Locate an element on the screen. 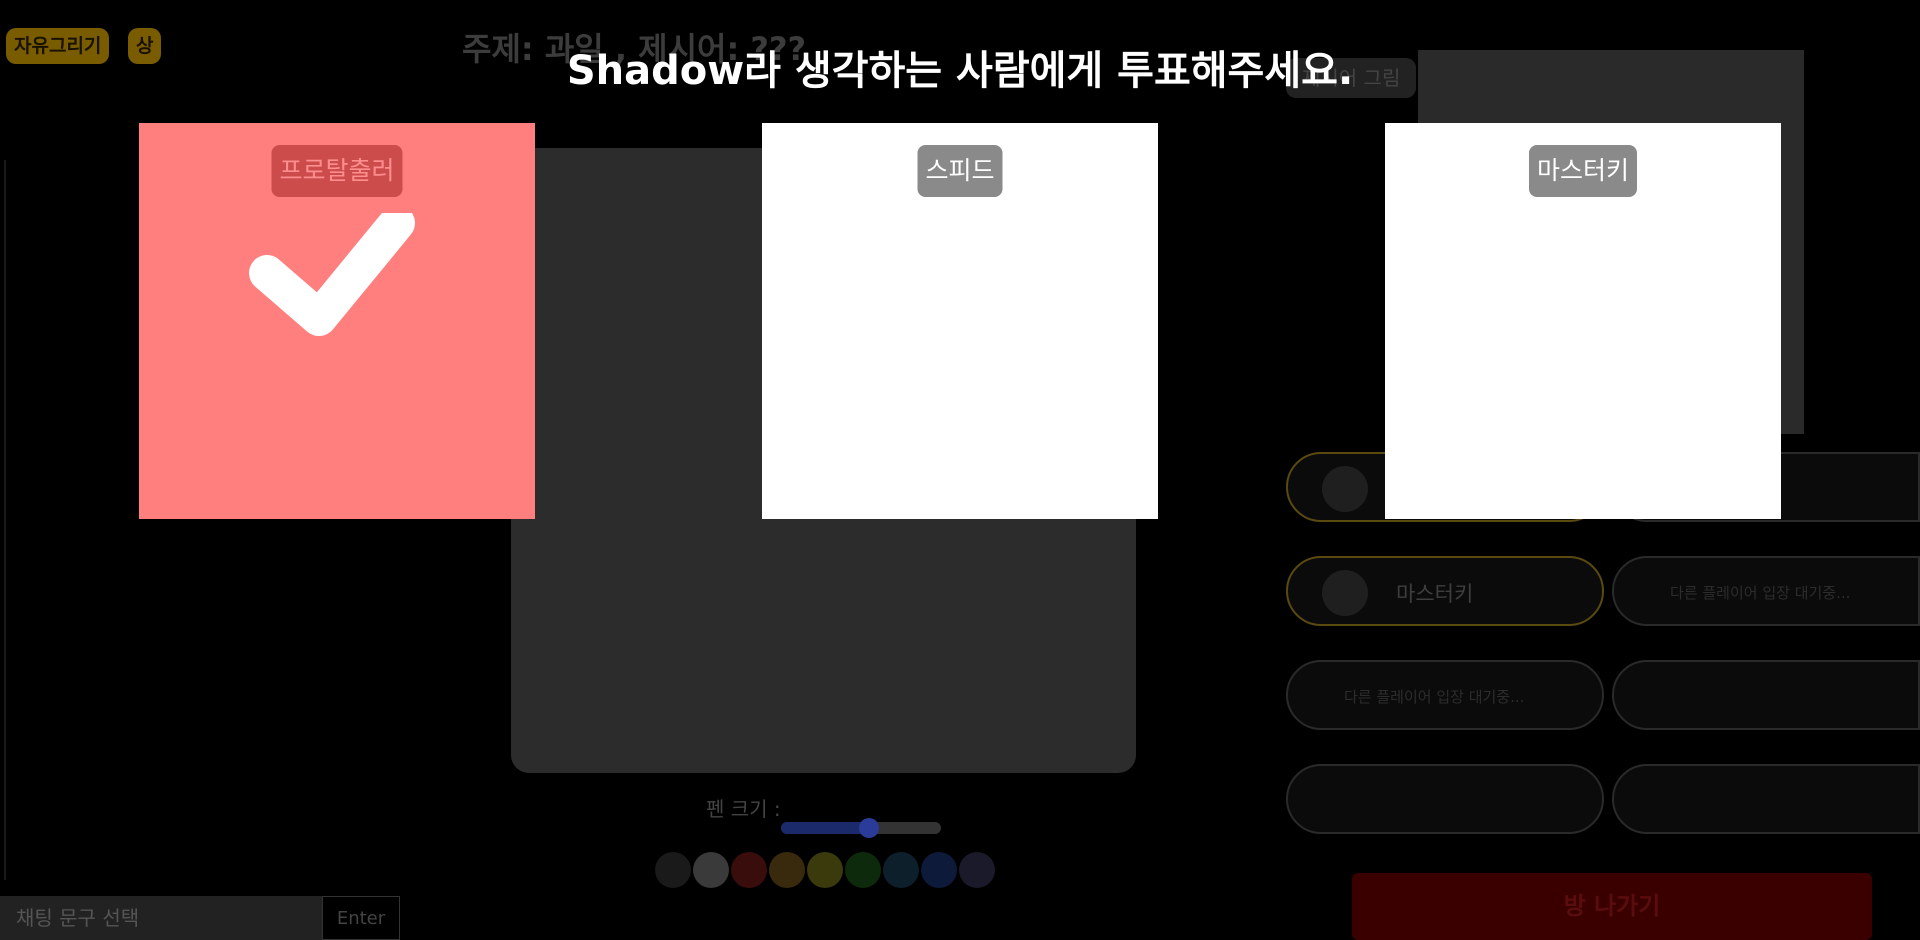 The image size is (1920, 940). player-card: 마스터키 is located at coordinates (1445, 591).